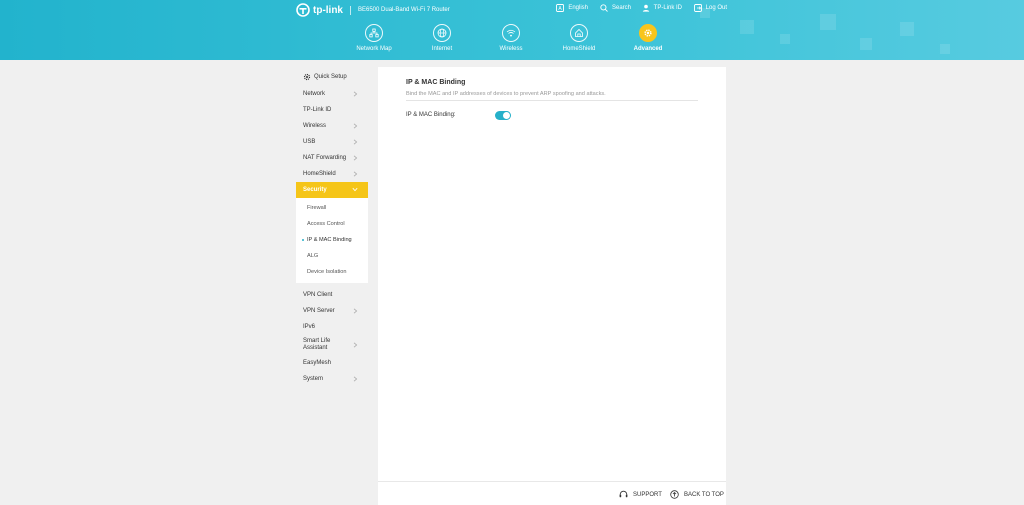  I want to click on tab-homeshield: HomeShield, so click(579, 38).